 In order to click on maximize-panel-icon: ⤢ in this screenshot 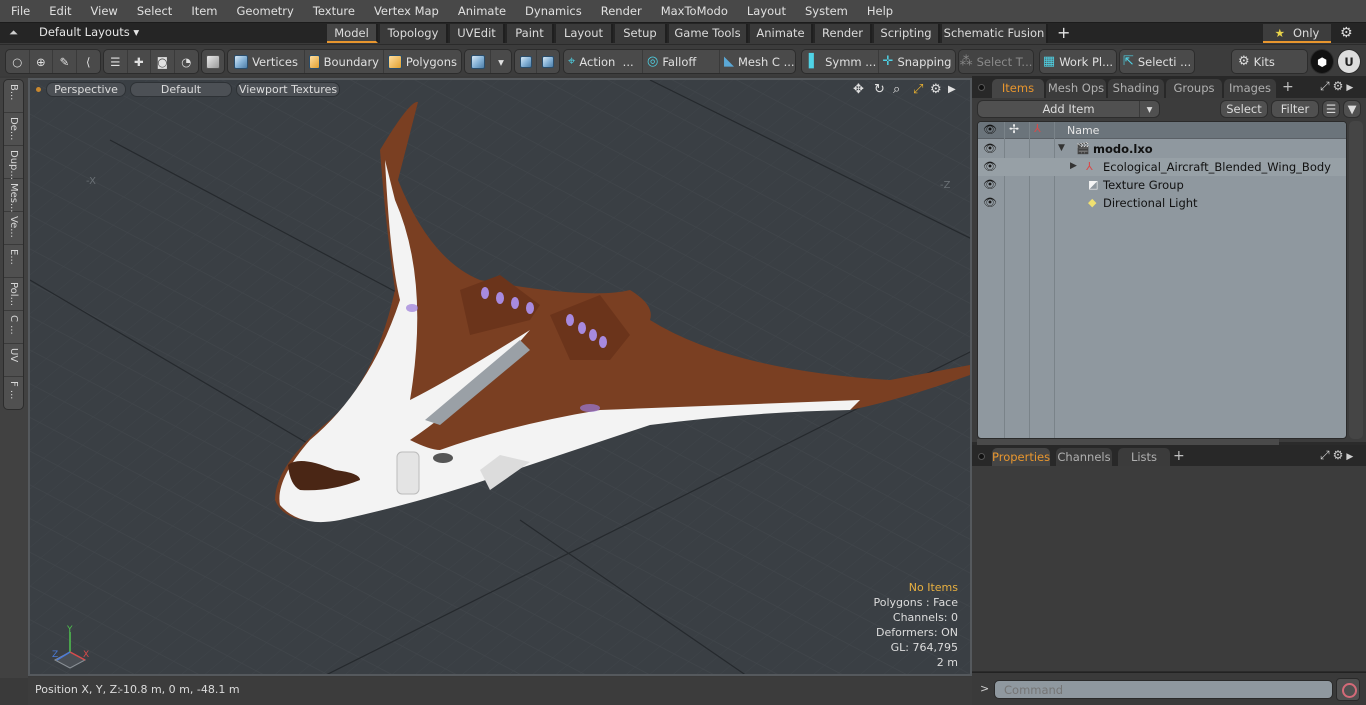, I will do `click(1326, 455)`.